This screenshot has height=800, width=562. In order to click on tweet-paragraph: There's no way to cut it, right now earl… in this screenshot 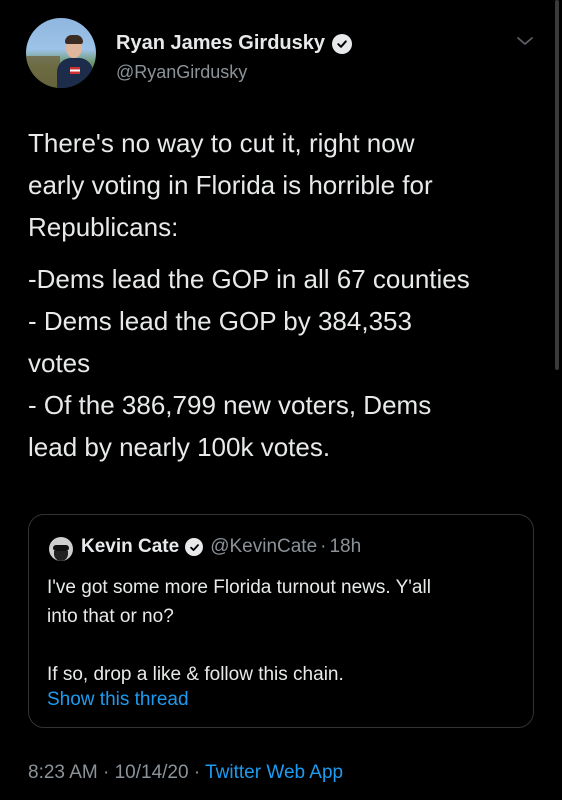, I will do `click(283, 185)`.